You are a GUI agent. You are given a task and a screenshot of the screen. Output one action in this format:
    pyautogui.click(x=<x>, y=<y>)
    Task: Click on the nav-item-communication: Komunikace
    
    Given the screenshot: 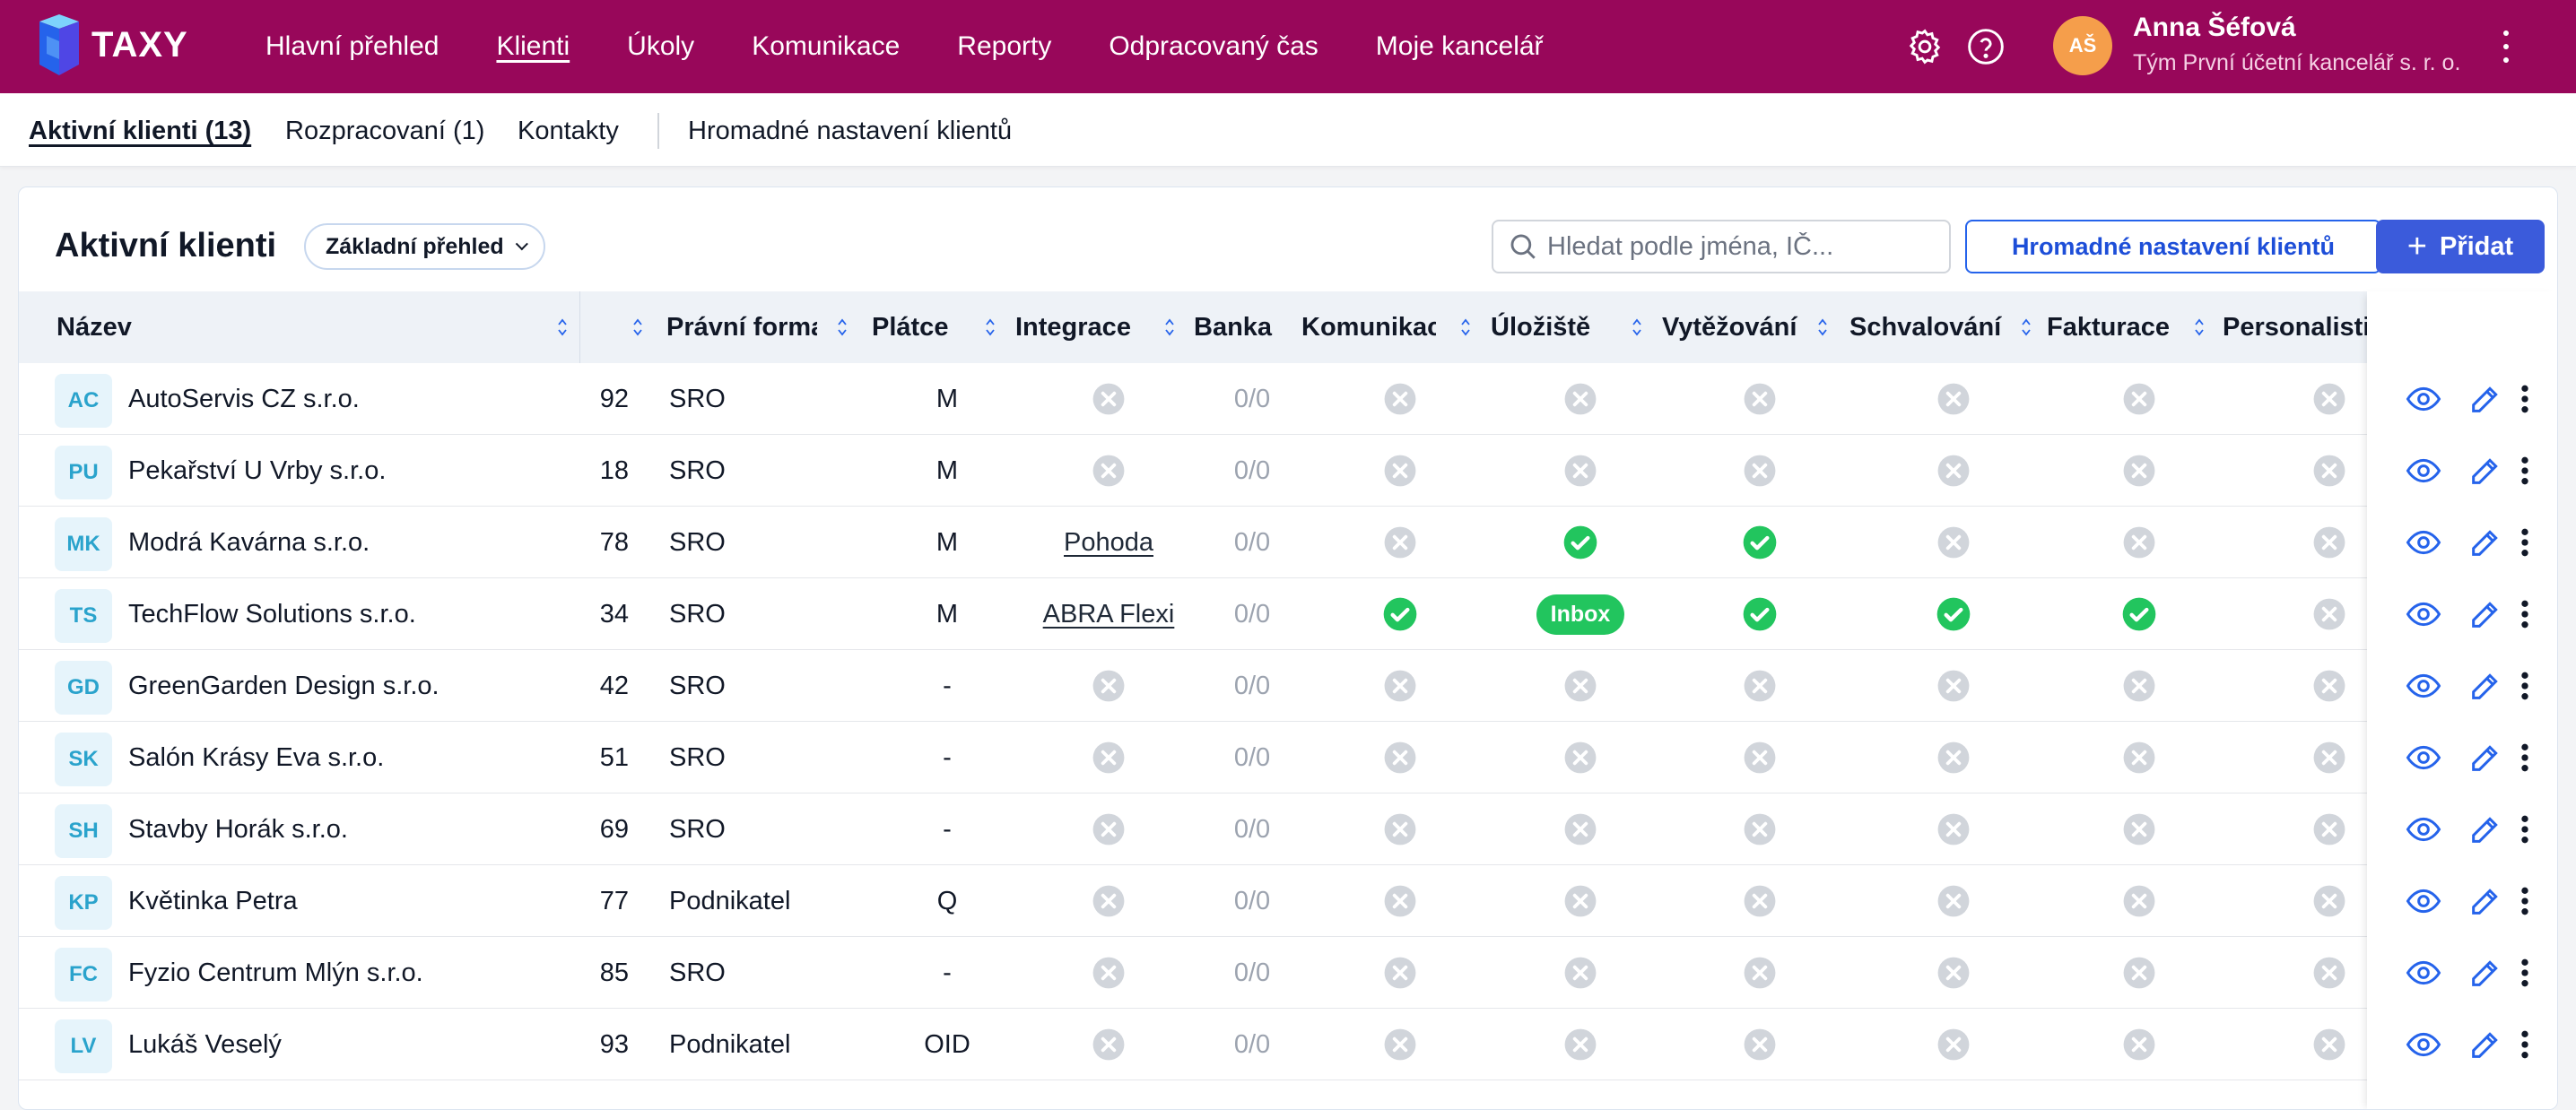 What is the action you would take?
    pyautogui.click(x=826, y=46)
    